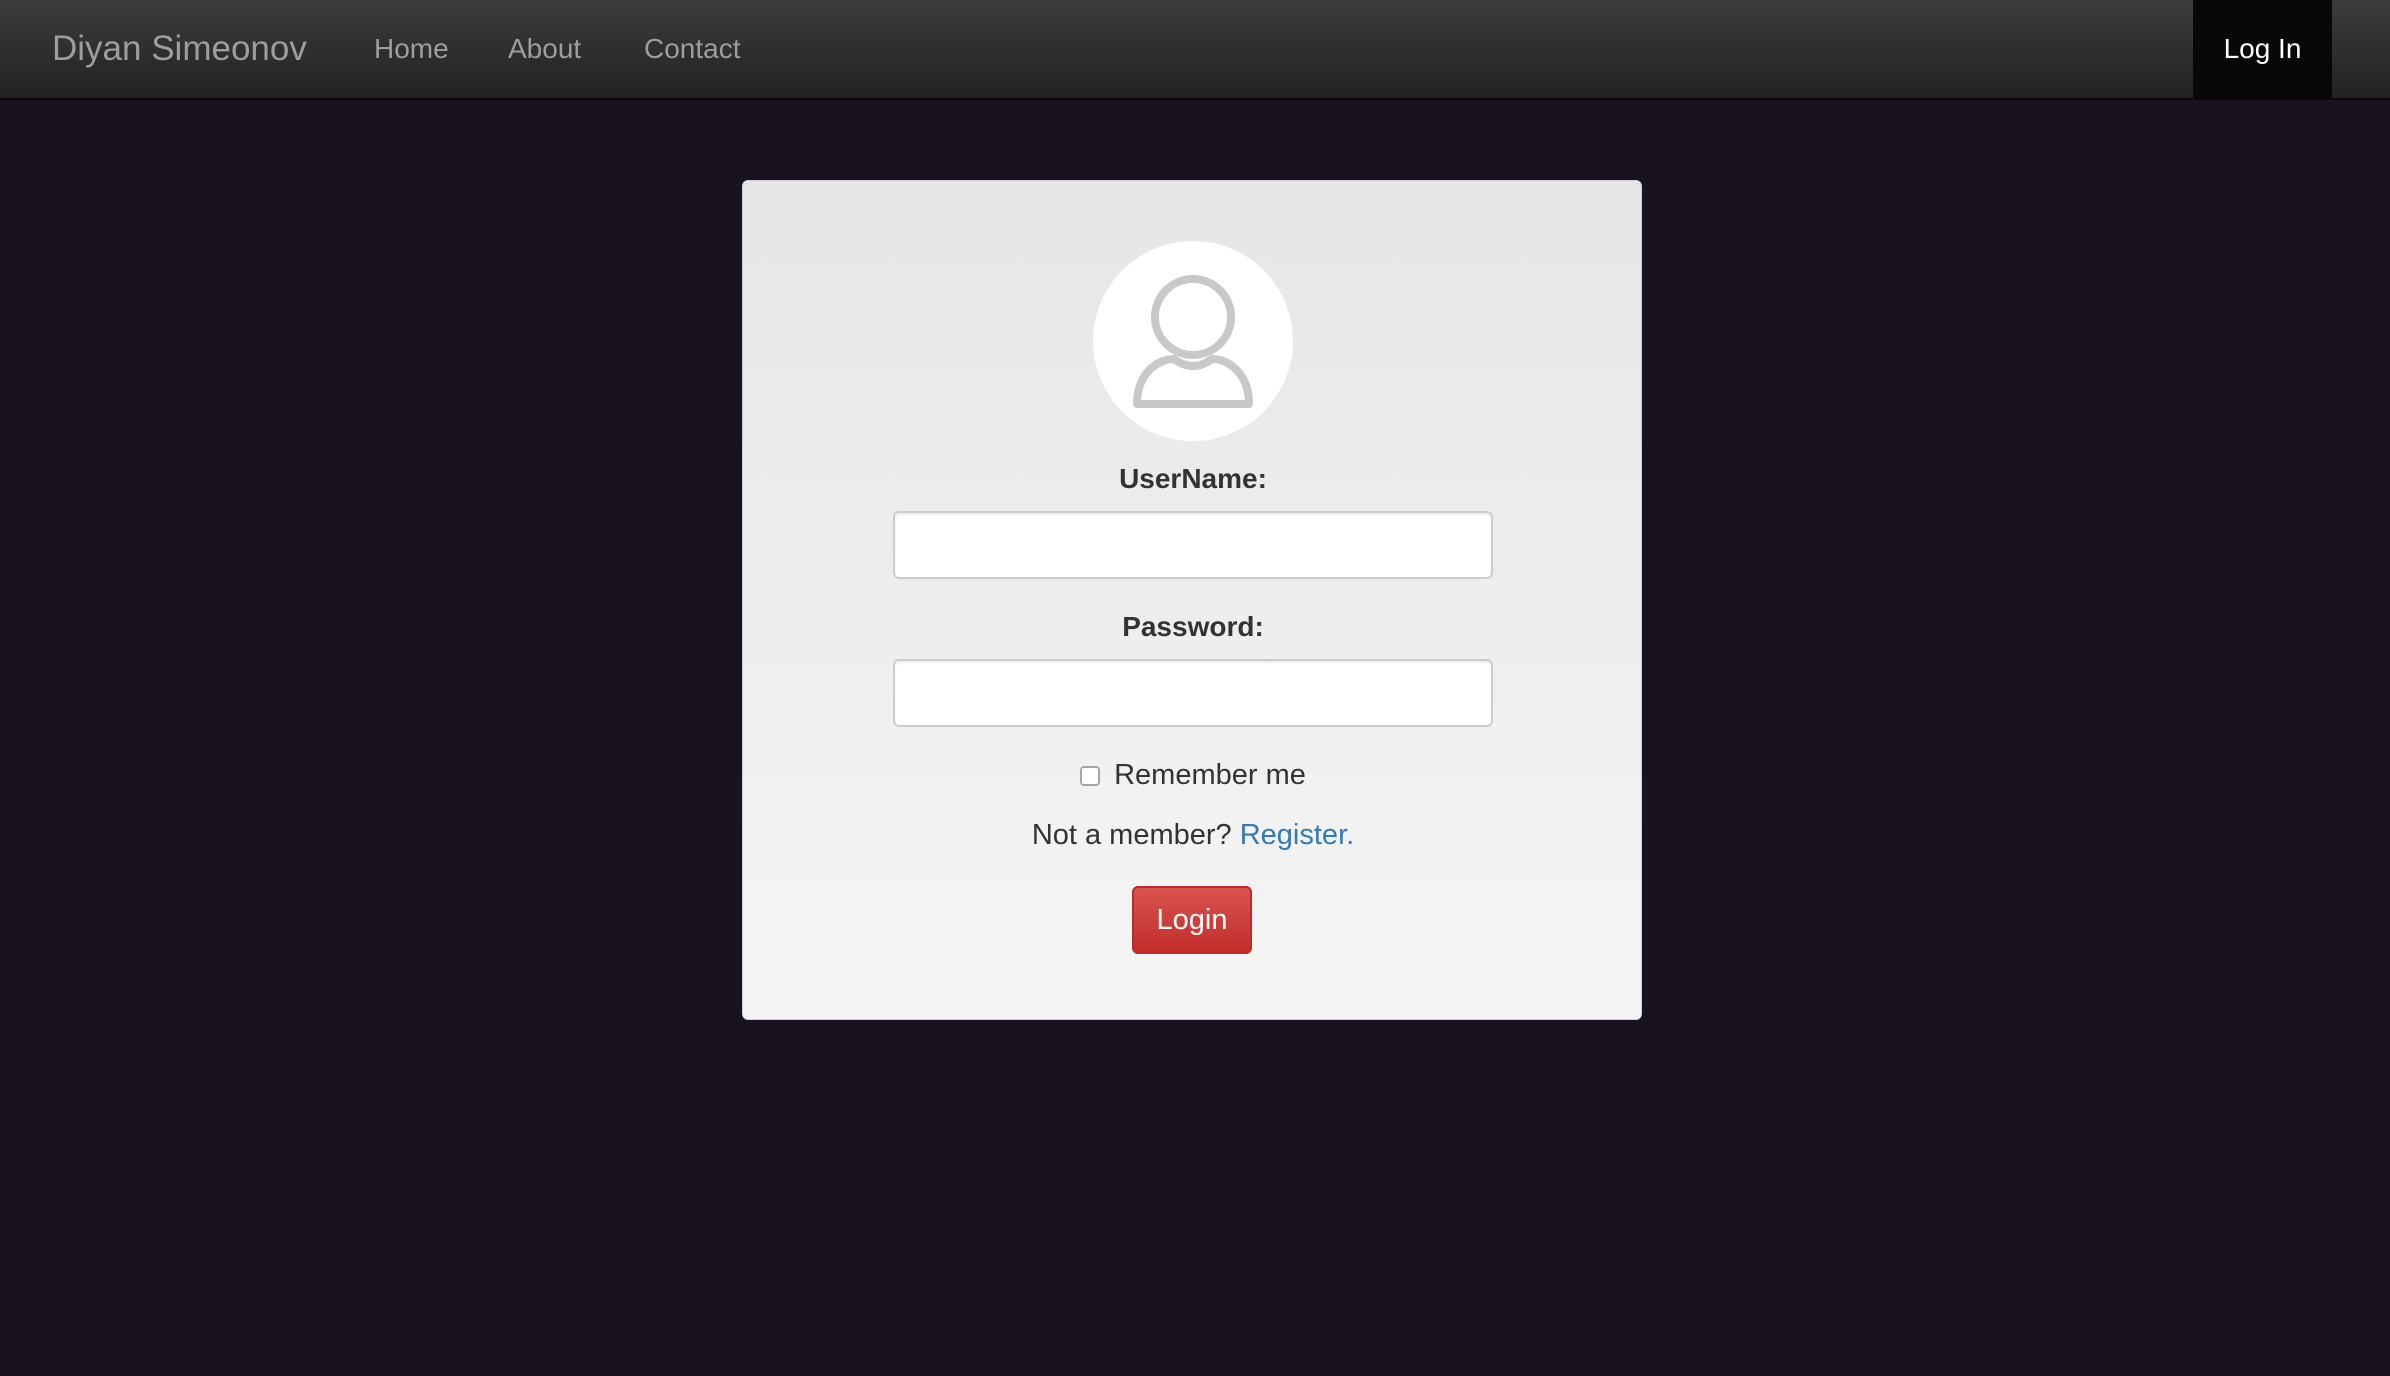 The image size is (2390, 1376). I want to click on login-button: Login, so click(1192, 920).